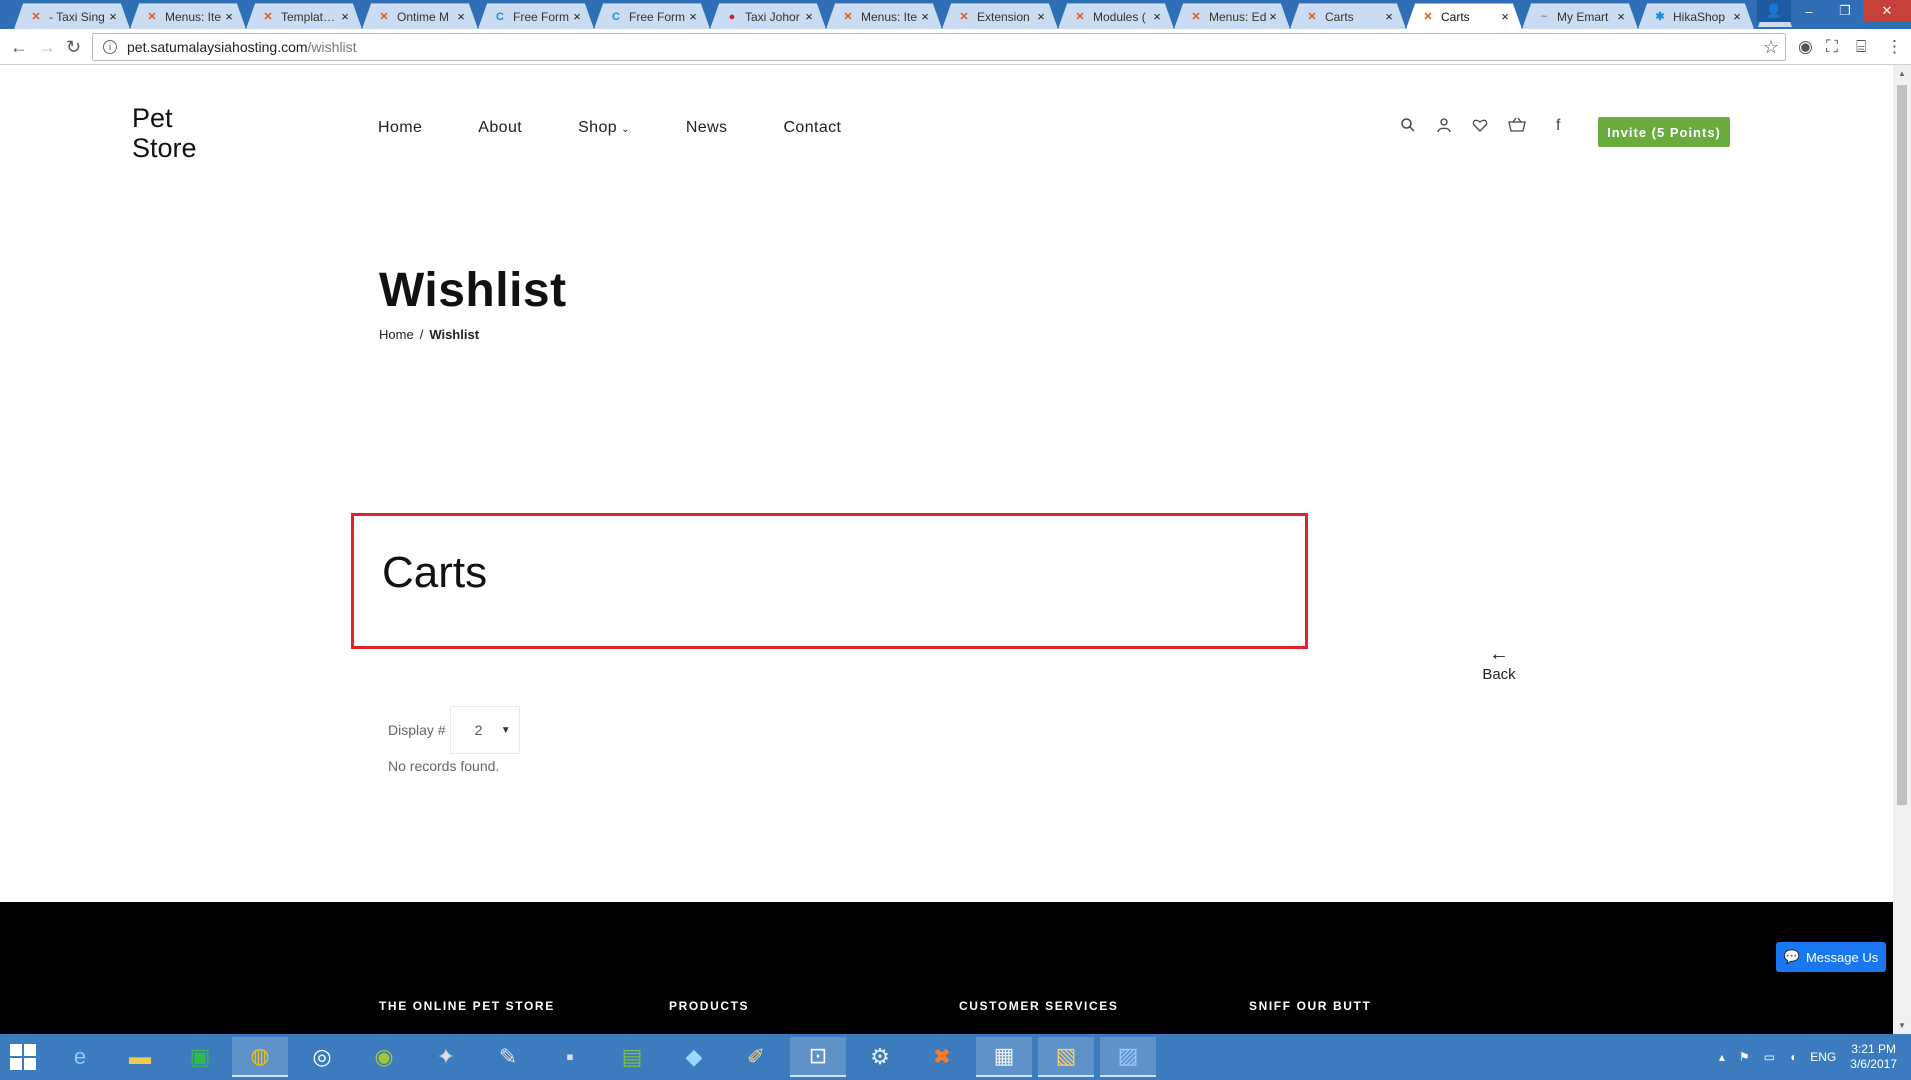  Describe the element at coordinates (73, 47) in the screenshot. I see `reload-icon: ↻` at that location.